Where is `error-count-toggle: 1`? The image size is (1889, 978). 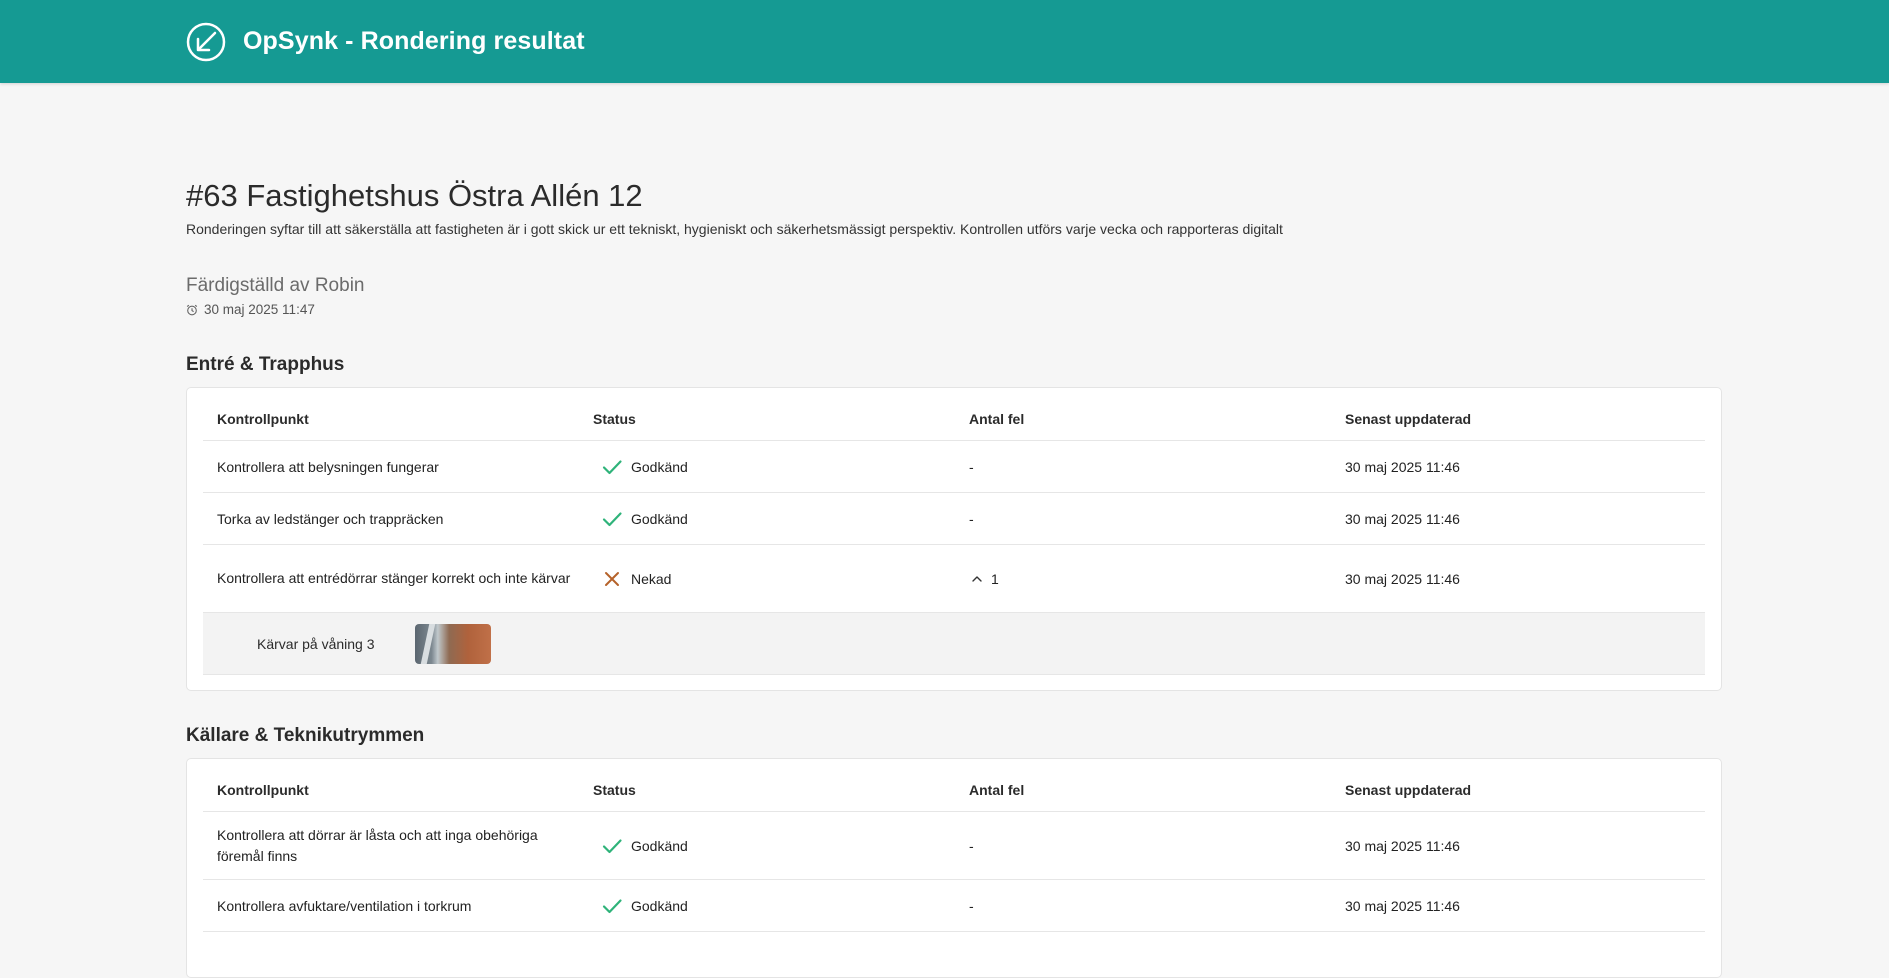
error-count-toggle: 1 is located at coordinates (1143, 579).